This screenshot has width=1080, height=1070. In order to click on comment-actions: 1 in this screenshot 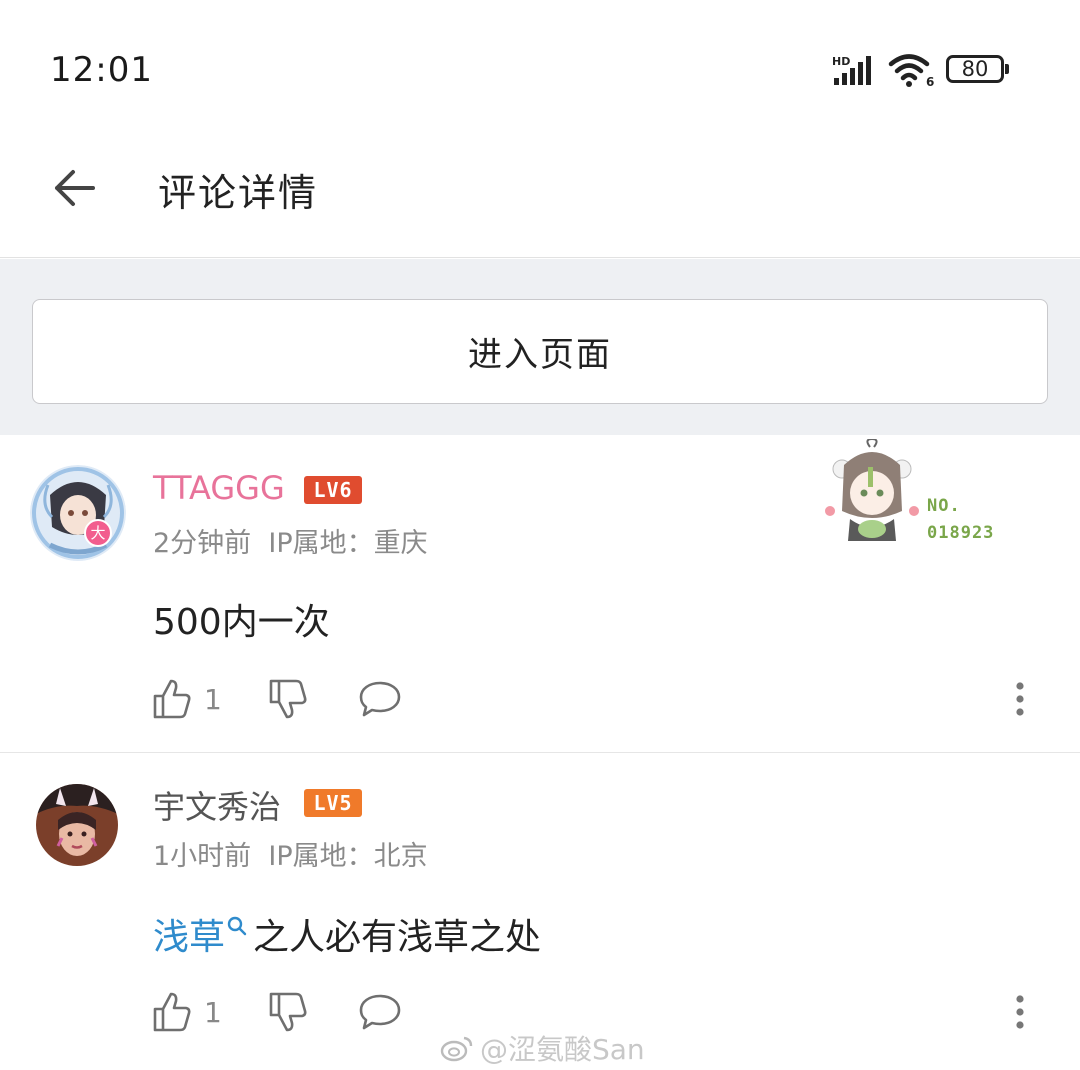, I will do `click(602, 699)`.